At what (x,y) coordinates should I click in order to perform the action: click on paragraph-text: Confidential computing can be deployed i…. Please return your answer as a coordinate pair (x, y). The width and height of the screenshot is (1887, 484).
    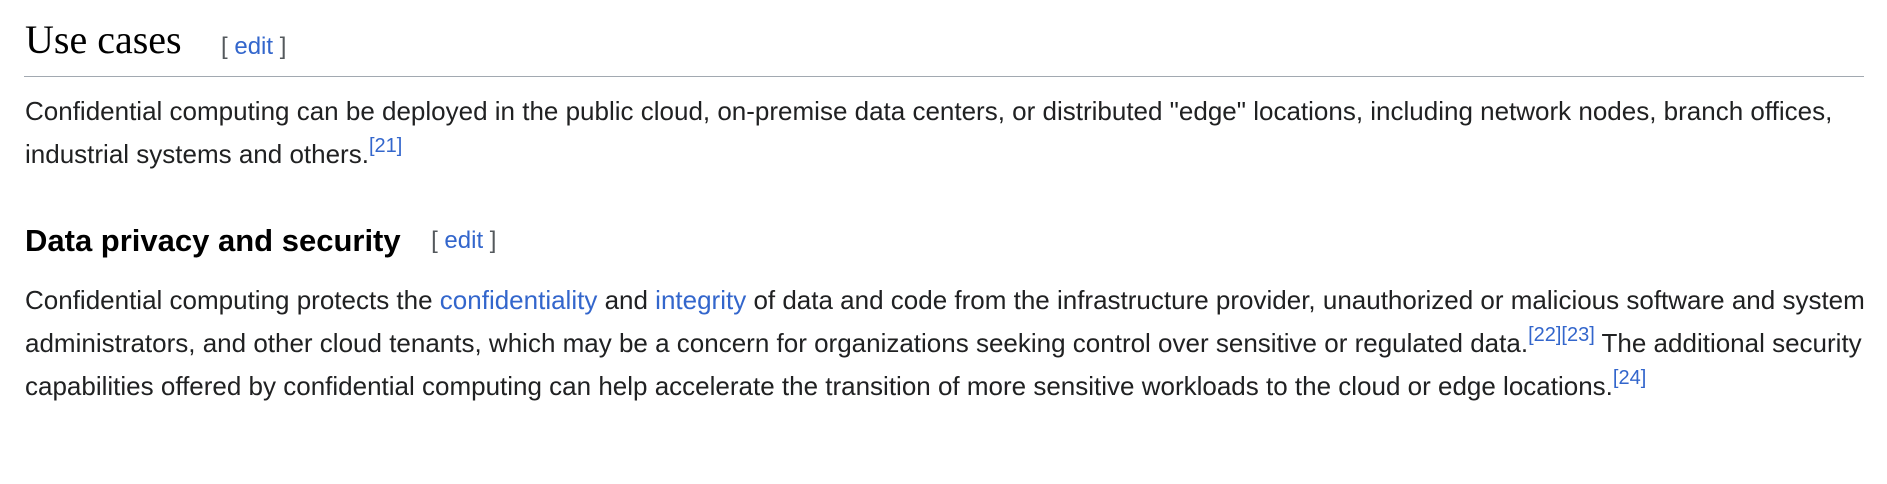
    Looking at the image, I should click on (929, 132).